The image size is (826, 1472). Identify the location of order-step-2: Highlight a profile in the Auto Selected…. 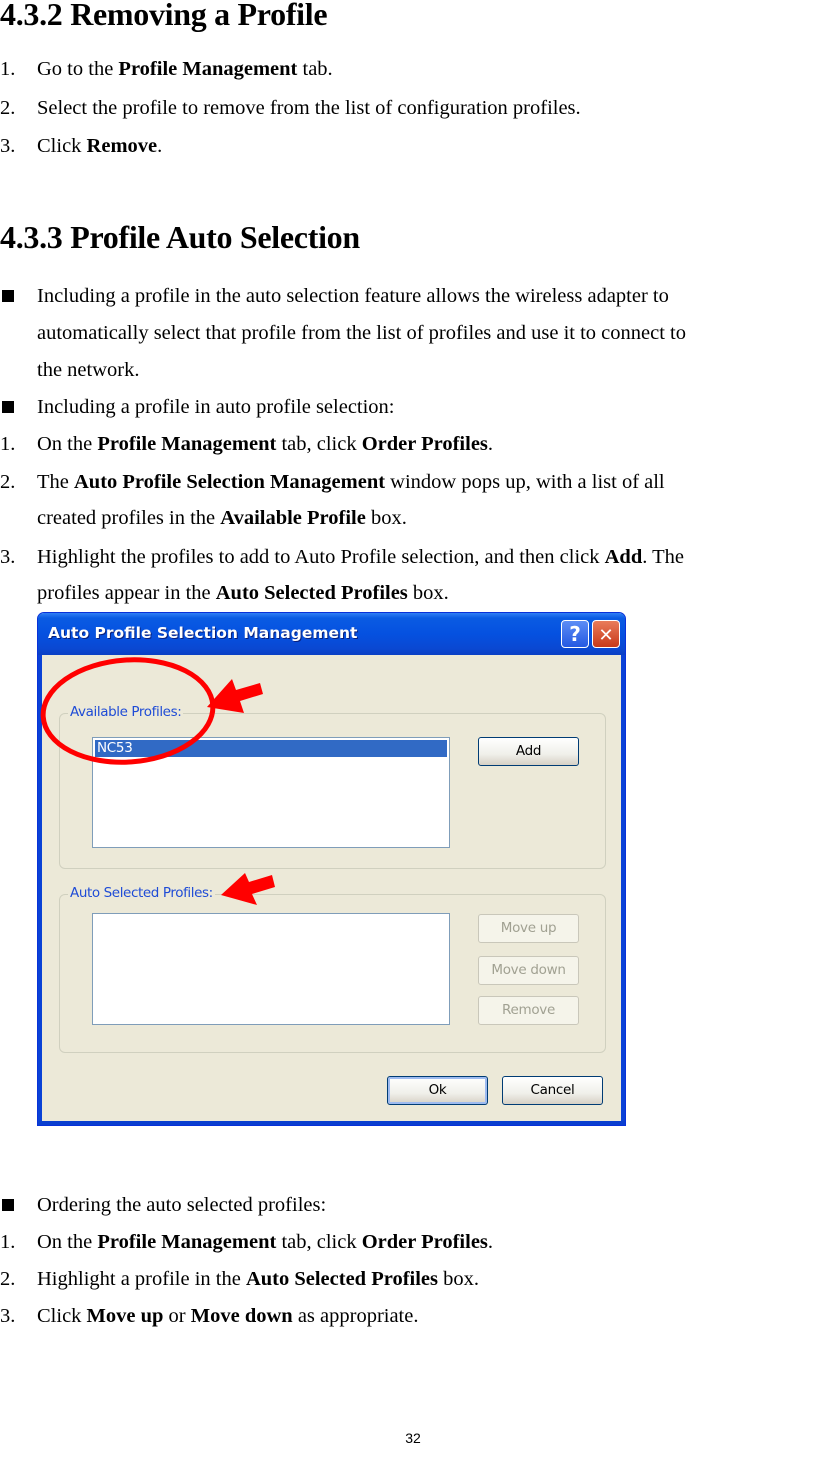
(258, 1279).